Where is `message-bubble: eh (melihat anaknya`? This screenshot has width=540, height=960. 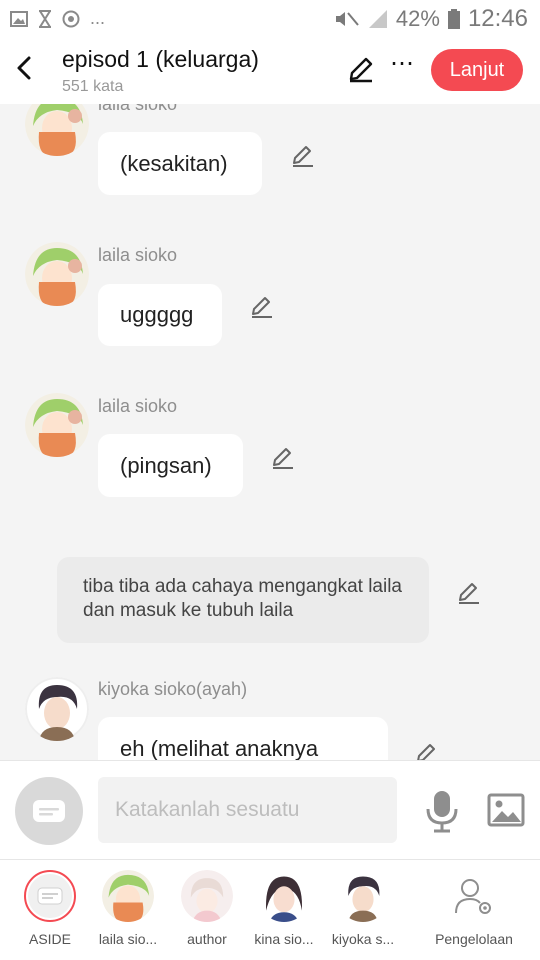 message-bubble: eh (melihat anaknya is located at coordinates (243, 738).